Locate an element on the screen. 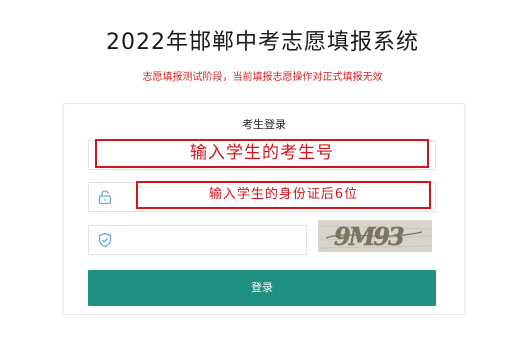 The width and height of the screenshot is (525, 341). username-hint: 输入学生的考生号 is located at coordinates (262, 153).